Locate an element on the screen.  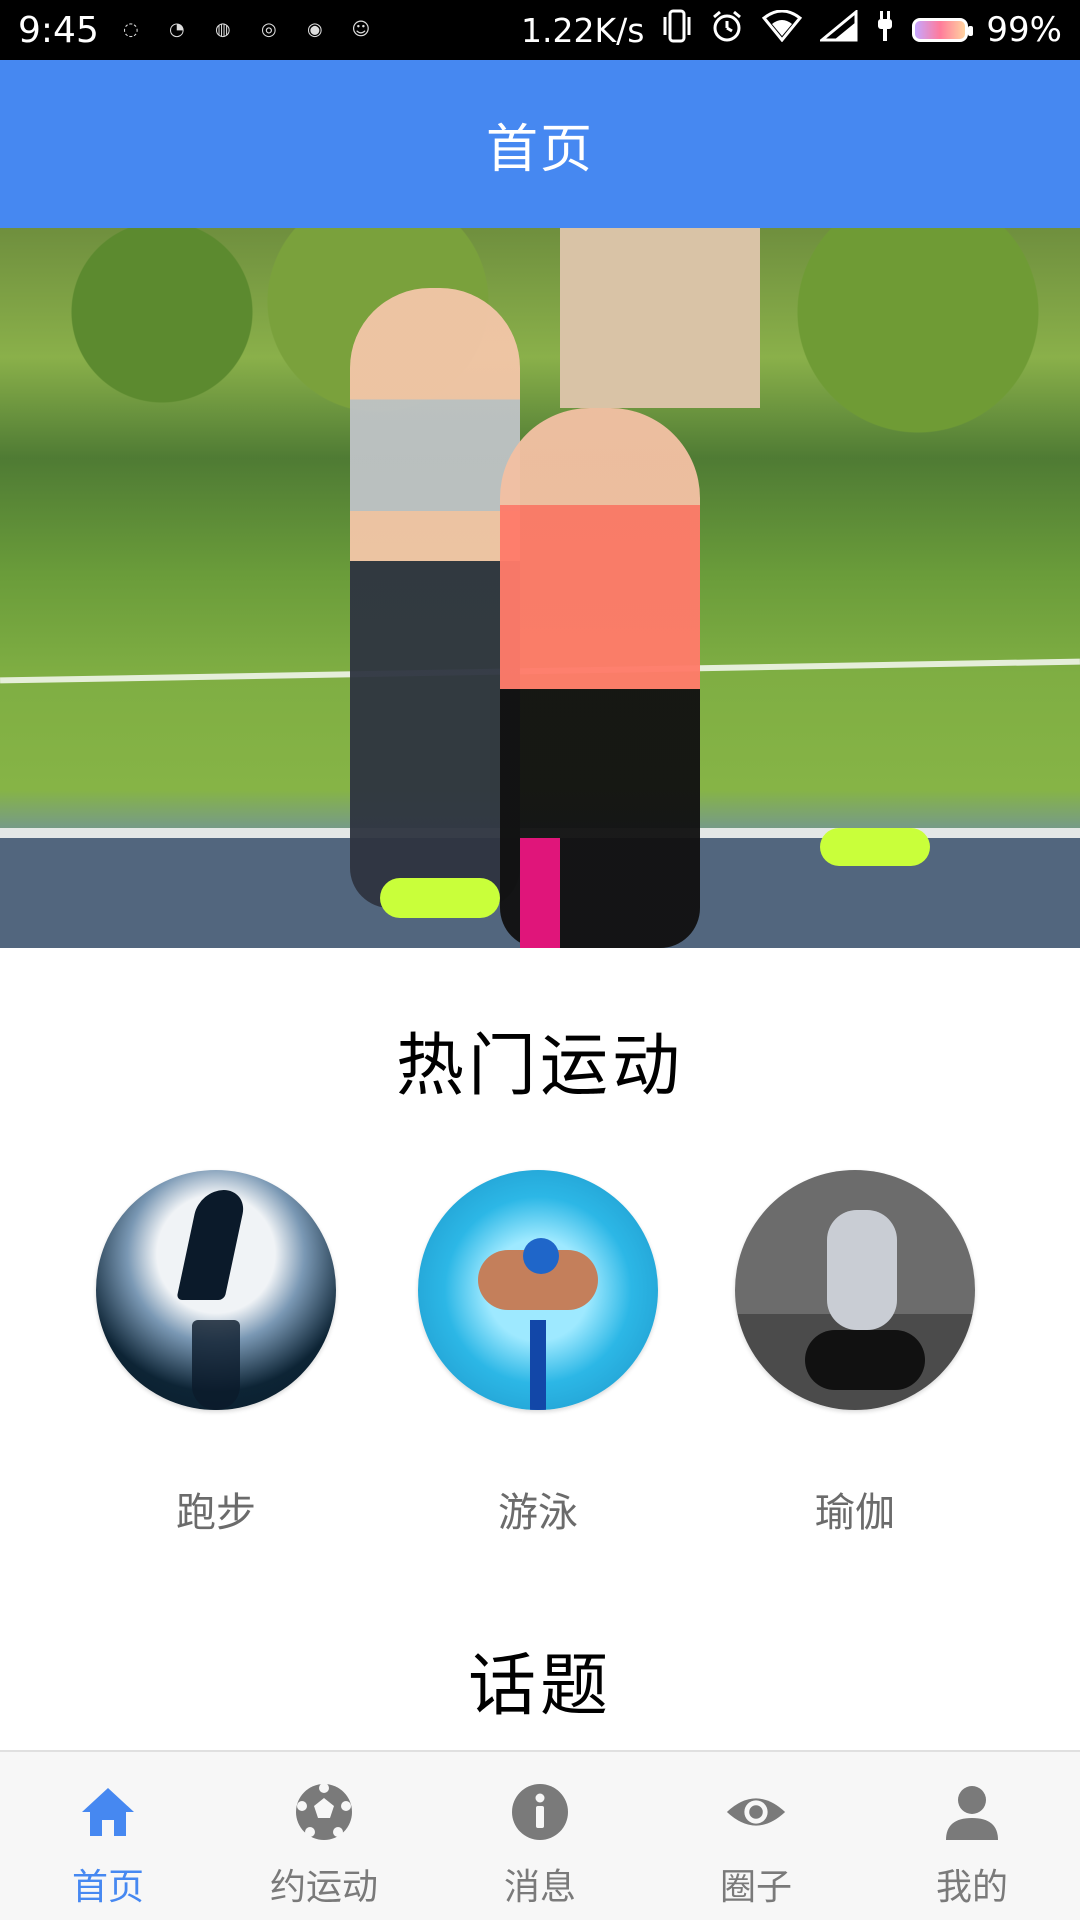
notification-icon: ◉ is located at coordinates (314, 29).